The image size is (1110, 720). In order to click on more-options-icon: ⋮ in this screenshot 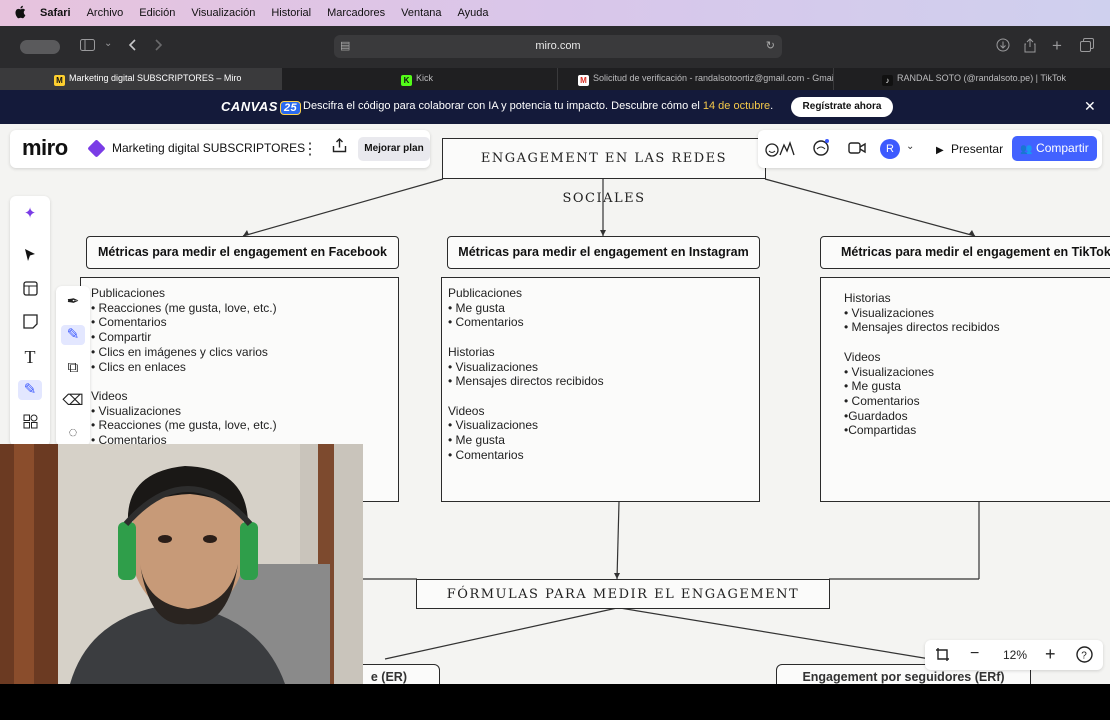, I will do `click(310, 149)`.